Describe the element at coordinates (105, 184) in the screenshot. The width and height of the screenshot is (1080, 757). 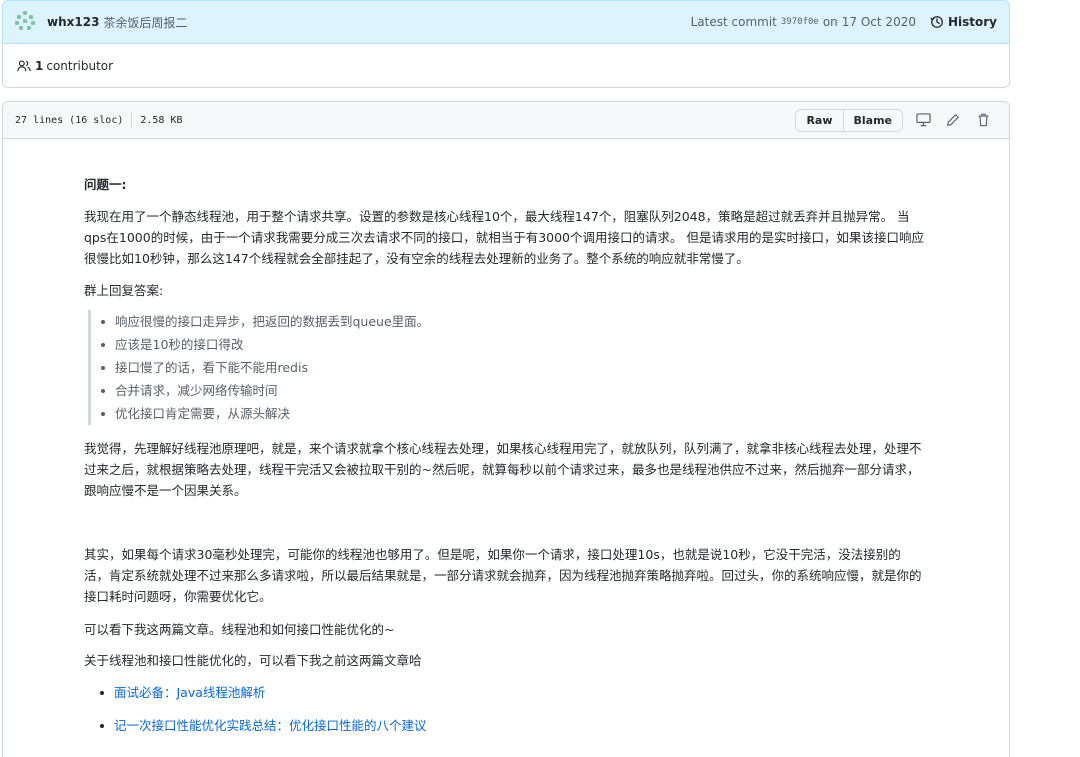
I see `heading-question-one: 问题一:` at that location.